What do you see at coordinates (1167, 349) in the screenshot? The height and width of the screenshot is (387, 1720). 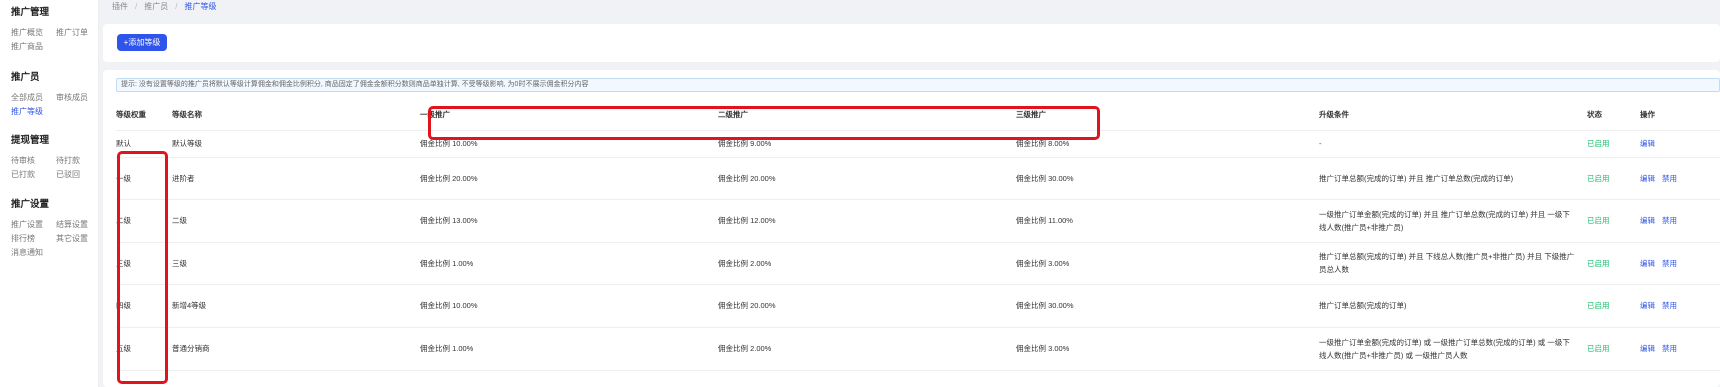 I see `cell-level3: 佣金比例 3.00%` at bounding box center [1167, 349].